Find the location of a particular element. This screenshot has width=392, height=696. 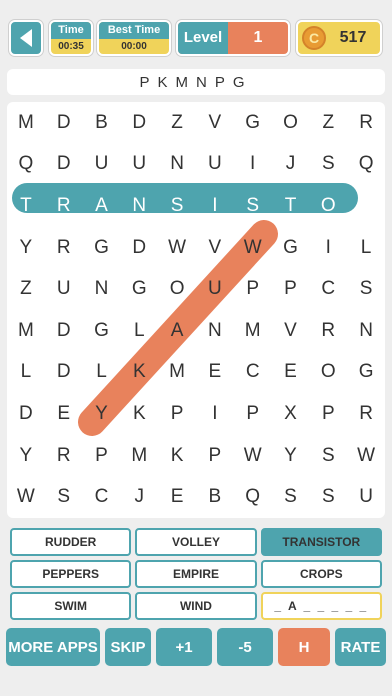

back-button is located at coordinates (26, 38).